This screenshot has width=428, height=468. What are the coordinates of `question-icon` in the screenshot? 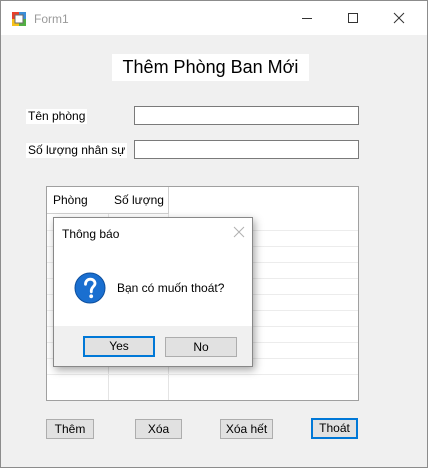 It's located at (90, 288).